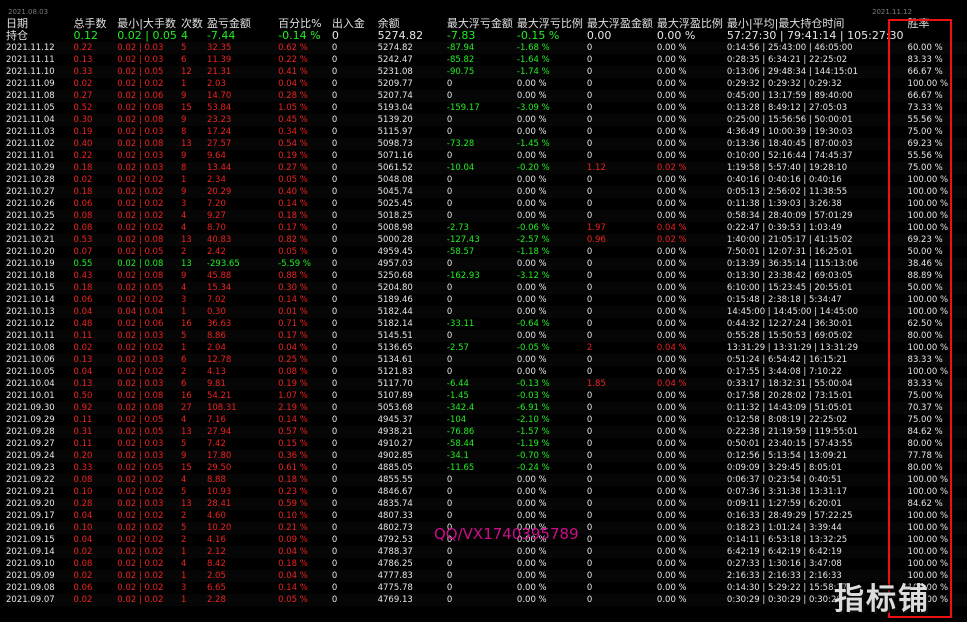 This screenshot has height=622, width=967. Describe the element at coordinates (815, 96) in the screenshot. I see `row-time: 0:45:00 | 13:17:59 | 89:40:00` at that location.